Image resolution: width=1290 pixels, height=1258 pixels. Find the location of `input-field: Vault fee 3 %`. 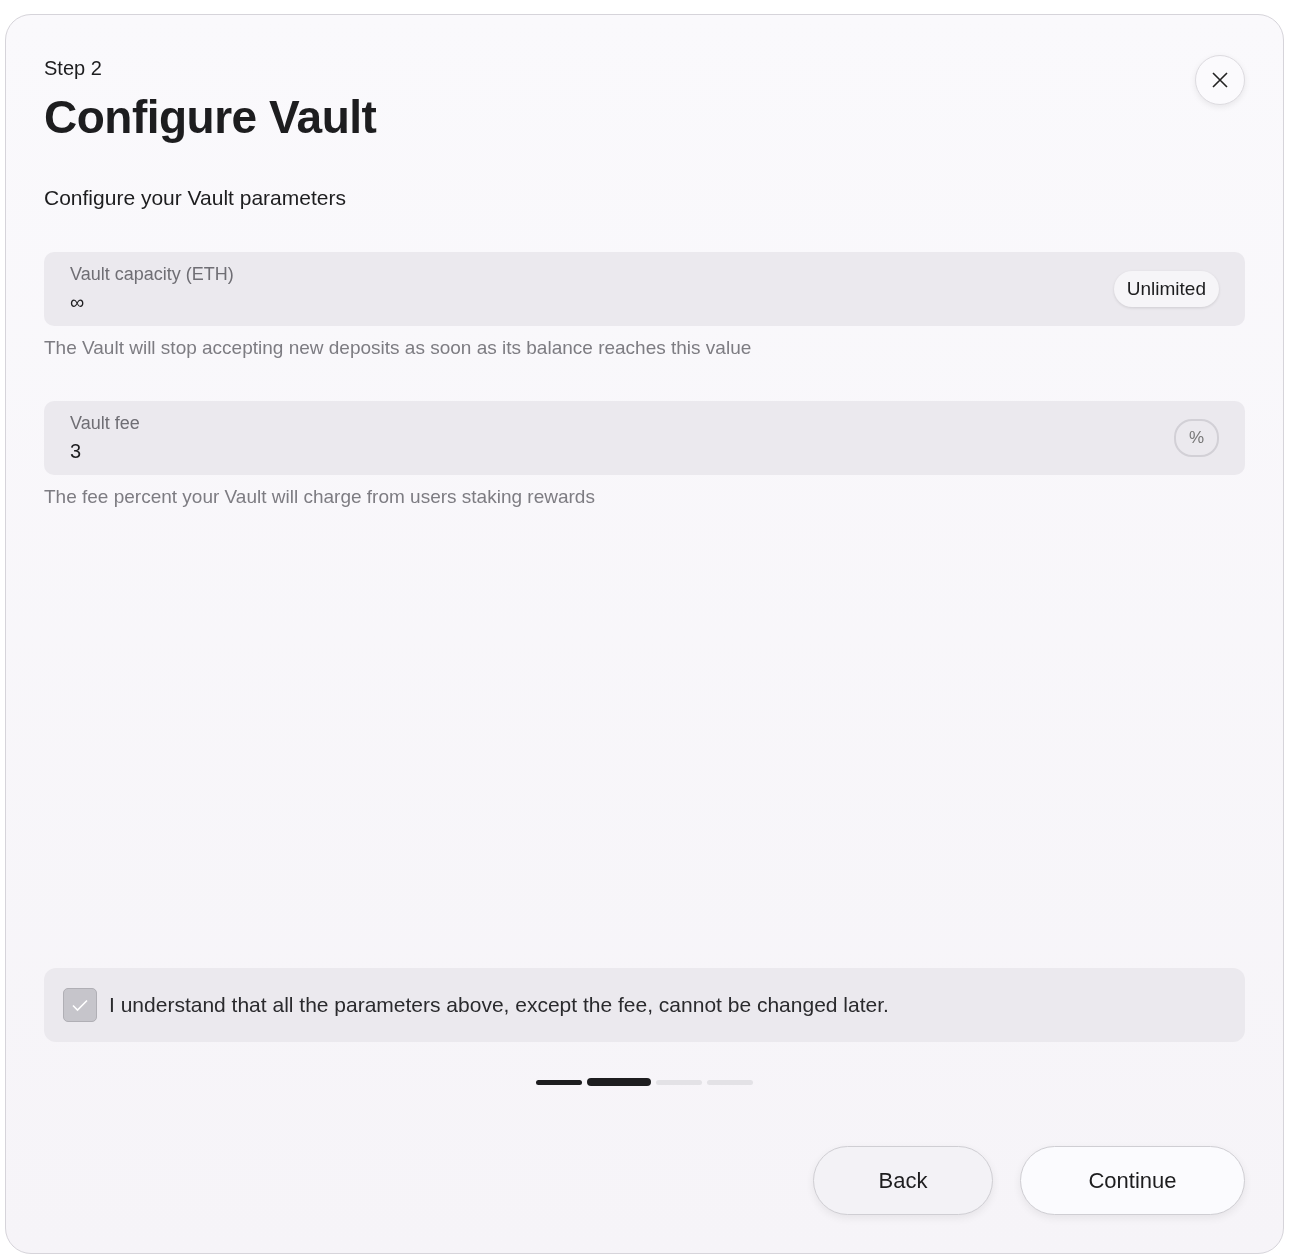

input-field: Vault fee 3 % is located at coordinates (644, 438).